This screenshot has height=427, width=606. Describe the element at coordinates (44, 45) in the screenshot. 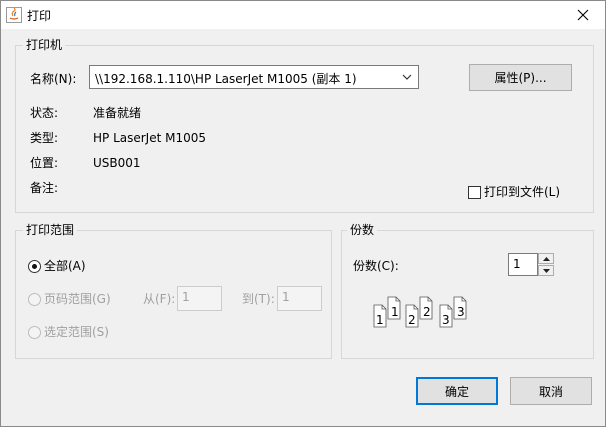

I see `printer-group-title: 打印机` at that location.